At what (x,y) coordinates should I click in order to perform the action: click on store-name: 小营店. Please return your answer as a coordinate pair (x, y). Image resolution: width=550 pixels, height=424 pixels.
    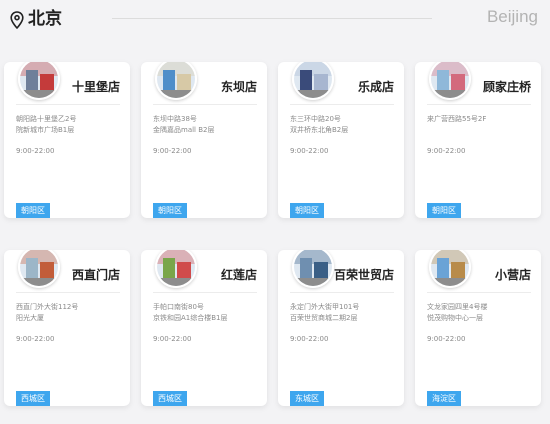
    Looking at the image, I should click on (513, 274).